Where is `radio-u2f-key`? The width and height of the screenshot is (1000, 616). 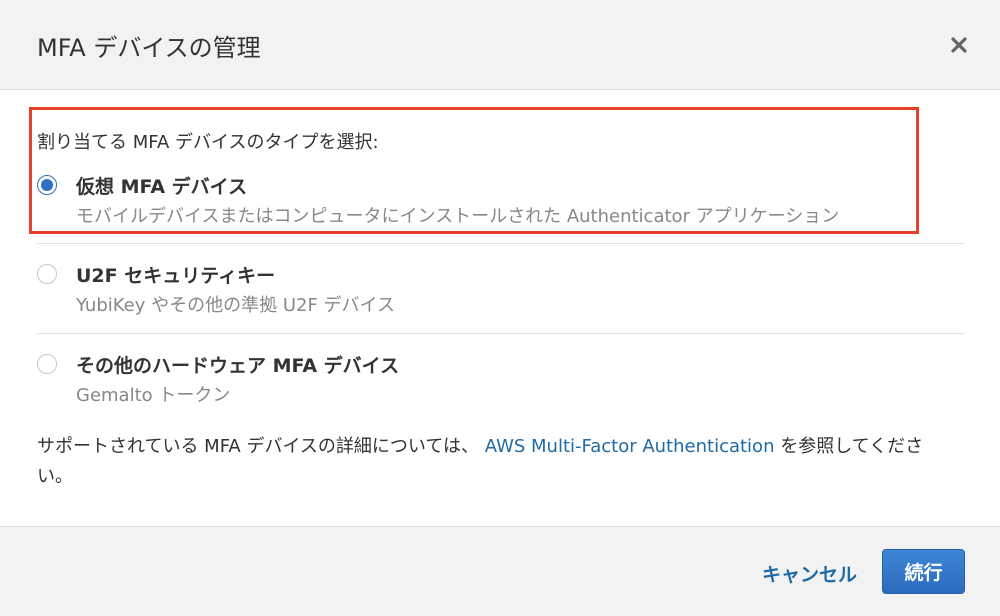
radio-u2f-key is located at coordinates (47, 274).